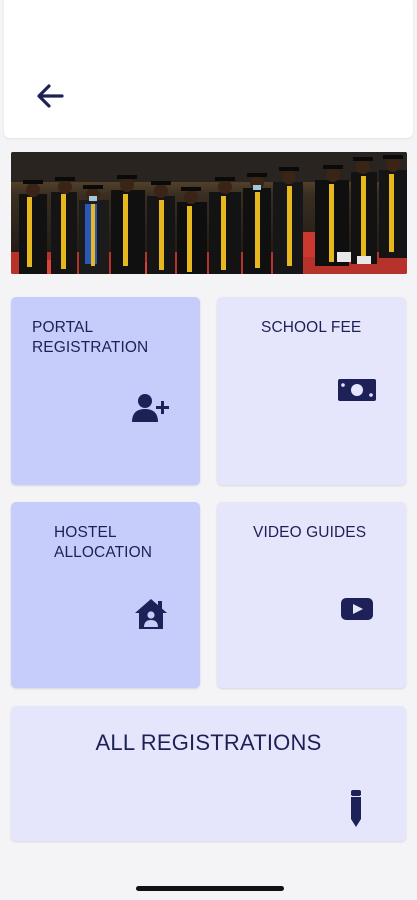 The width and height of the screenshot is (417, 900). I want to click on pencil-icon, so click(356, 808).